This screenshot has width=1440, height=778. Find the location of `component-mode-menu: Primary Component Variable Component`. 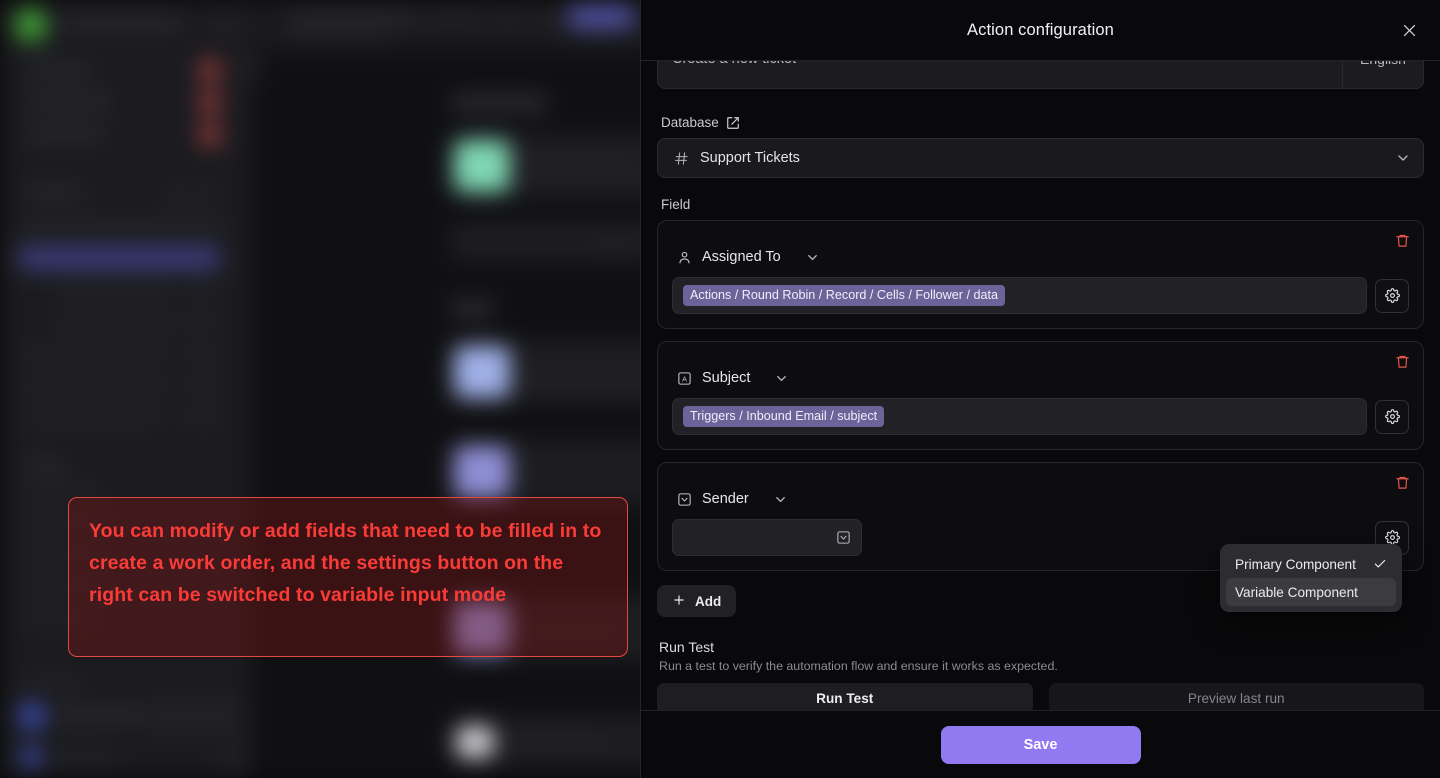

component-mode-menu: Primary Component Variable Component is located at coordinates (1311, 578).